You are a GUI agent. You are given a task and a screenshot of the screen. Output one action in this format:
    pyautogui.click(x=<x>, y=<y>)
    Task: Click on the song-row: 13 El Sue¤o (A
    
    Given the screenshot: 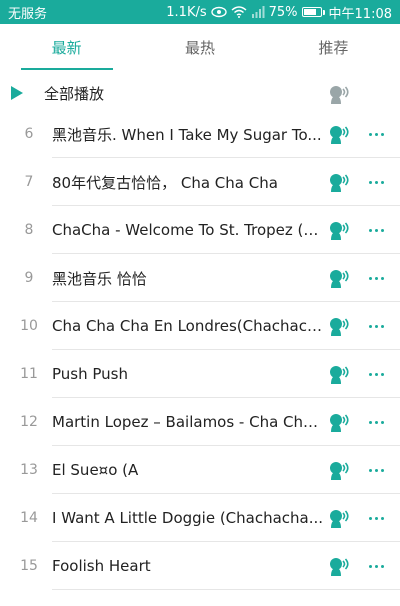 What is the action you would take?
    pyautogui.click(x=200, y=470)
    